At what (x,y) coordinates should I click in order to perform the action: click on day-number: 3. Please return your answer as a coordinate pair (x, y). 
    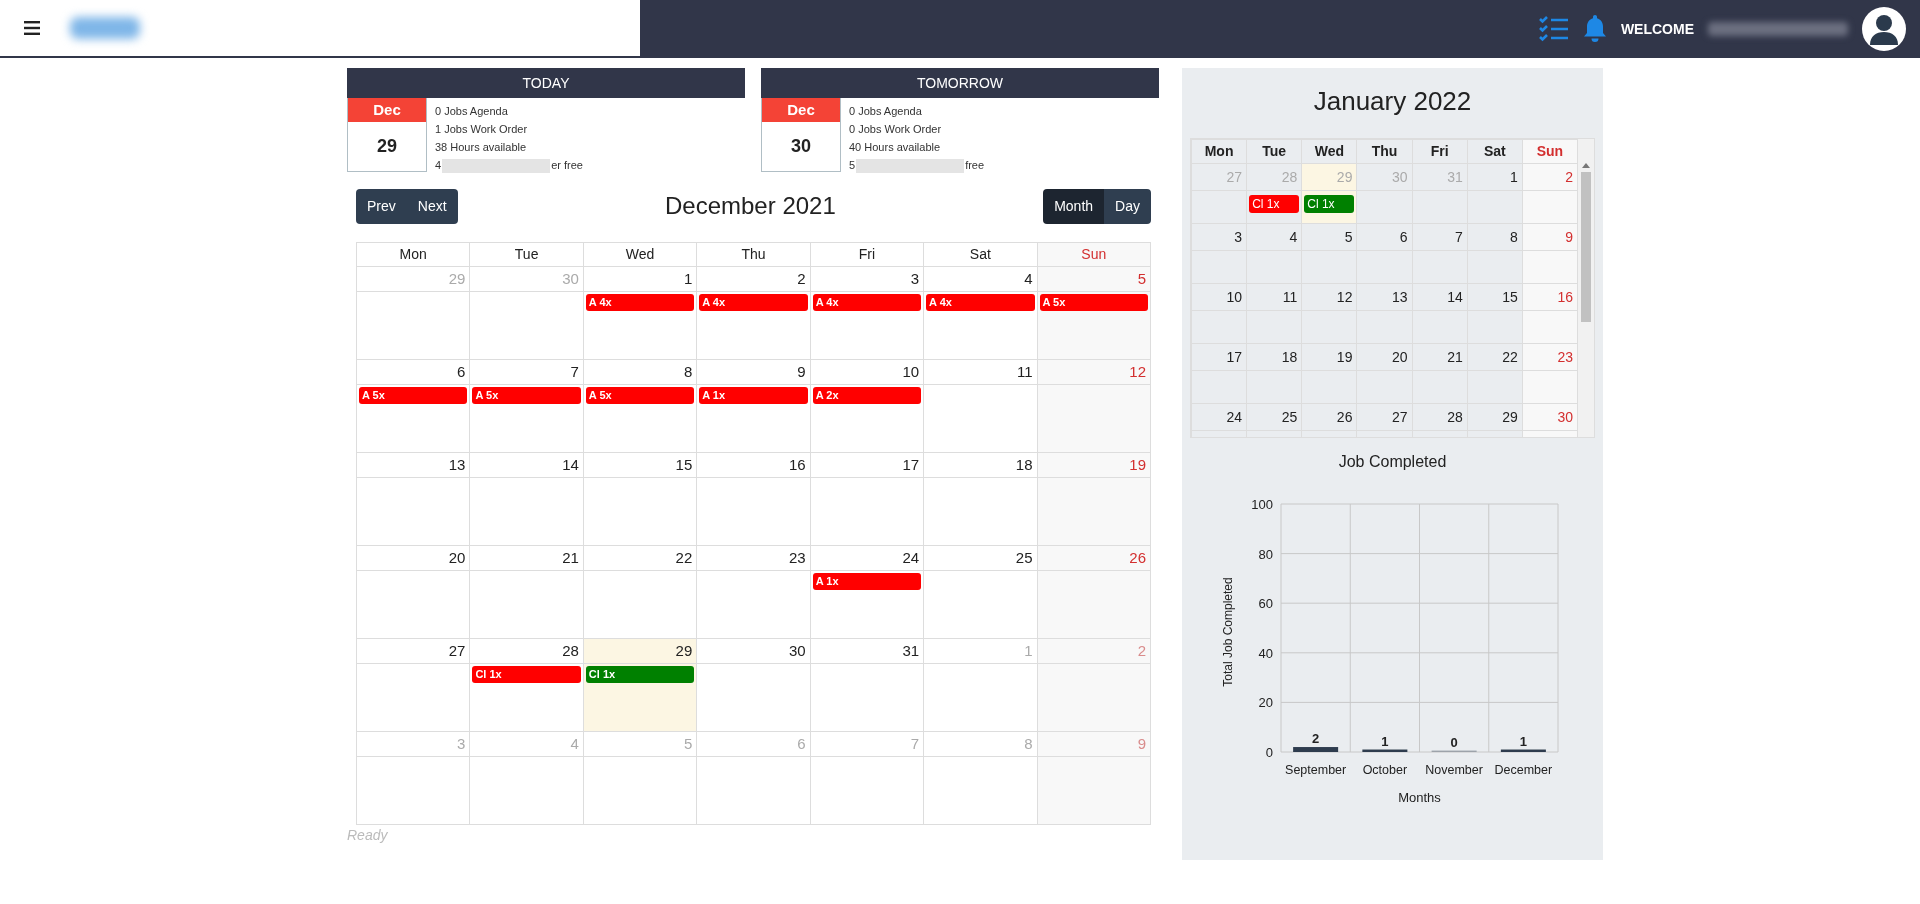
    Looking at the image, I should click on (867, 279).